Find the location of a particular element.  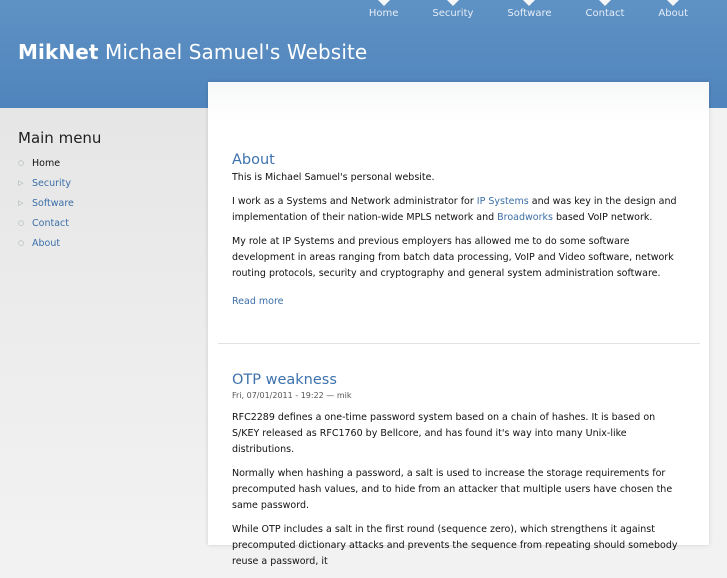

site-name: MikNet is located at coordinates (58, 52).